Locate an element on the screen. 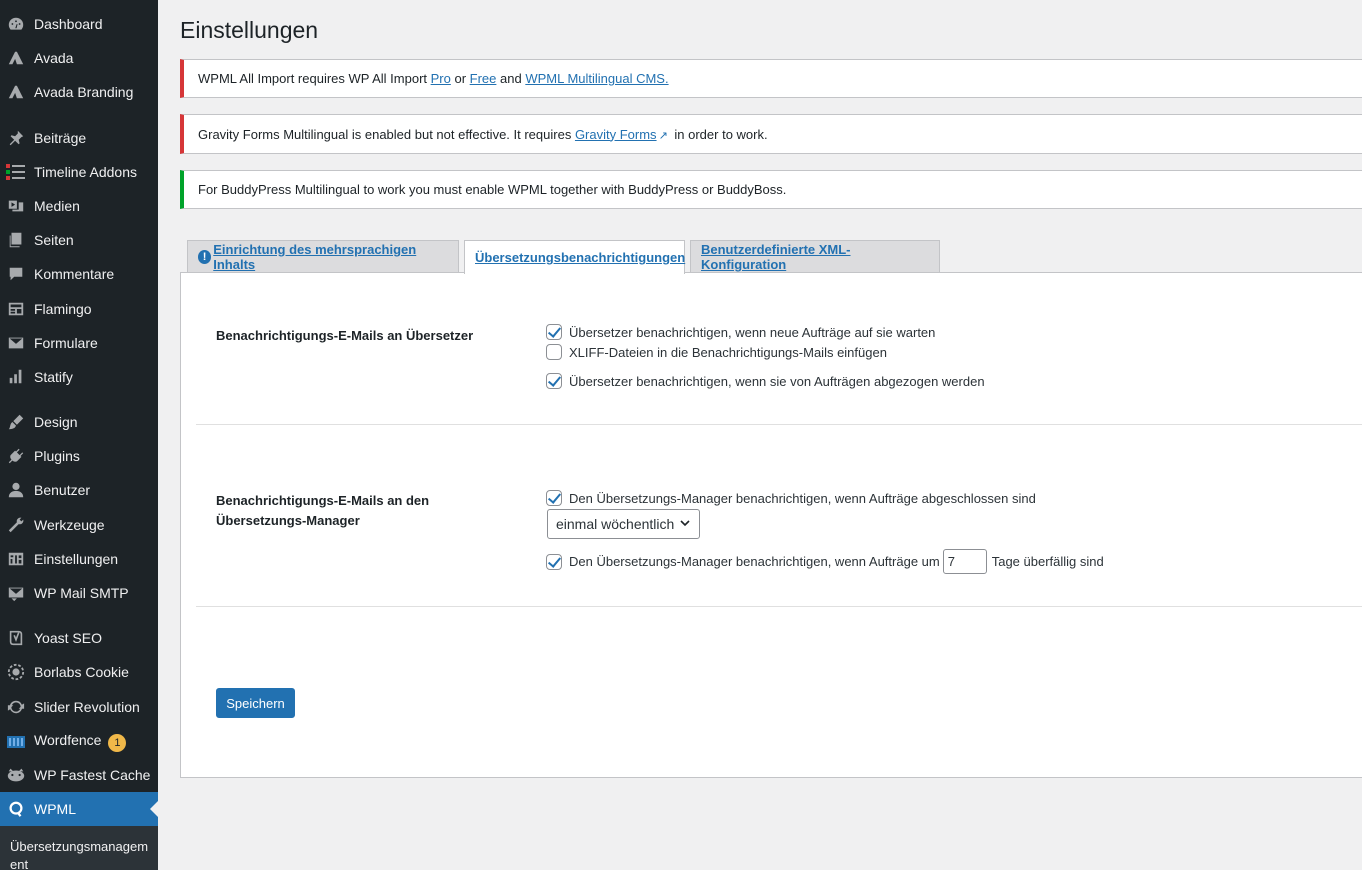  option-label: Tage überfällig sind is located at coordinates (1047, 561).